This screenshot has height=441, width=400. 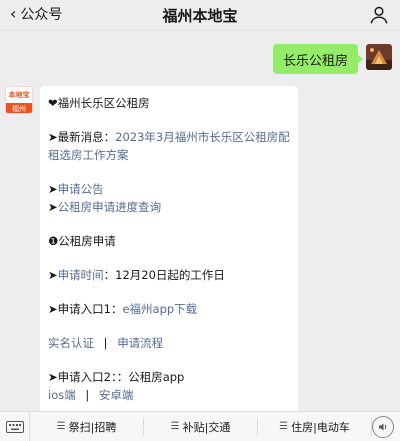 I want to click on sound-icon, so click(x=383, y=426).